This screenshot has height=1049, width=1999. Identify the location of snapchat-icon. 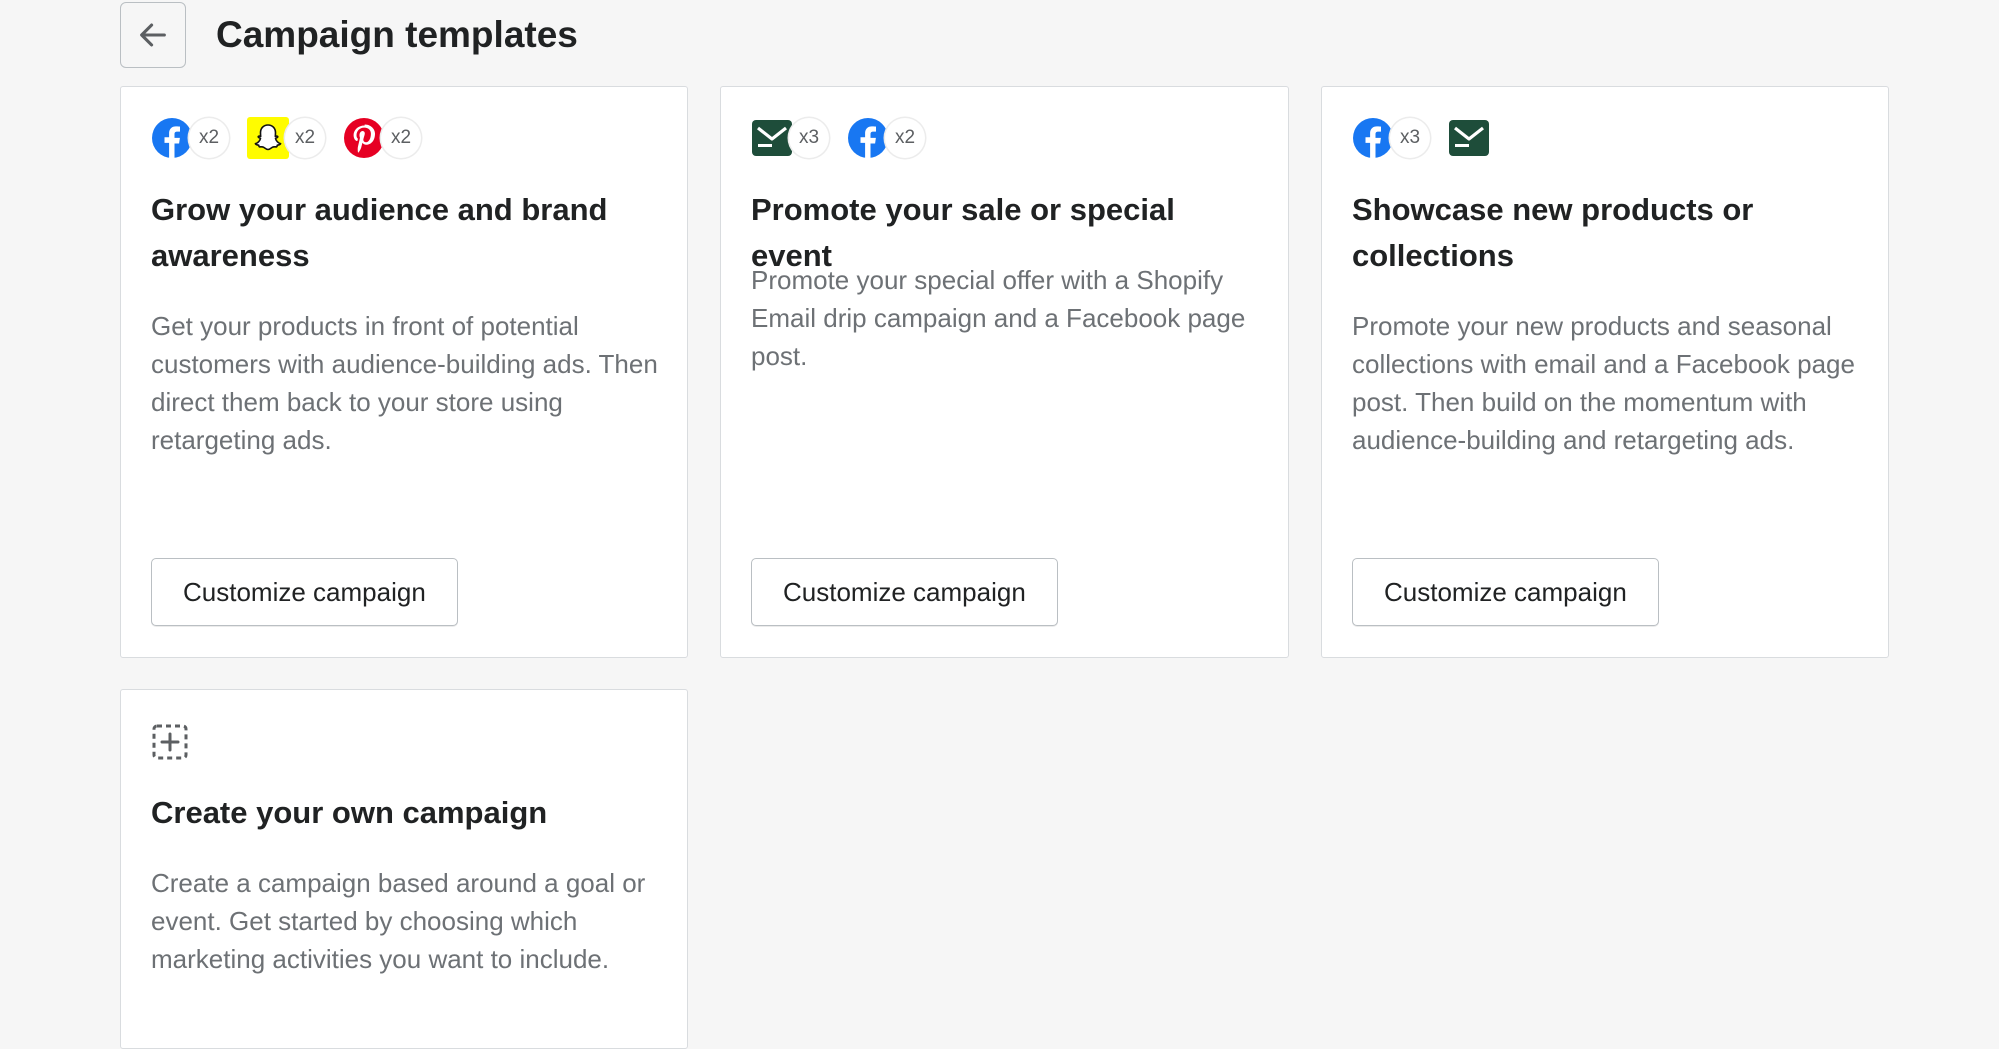
(268, 138).